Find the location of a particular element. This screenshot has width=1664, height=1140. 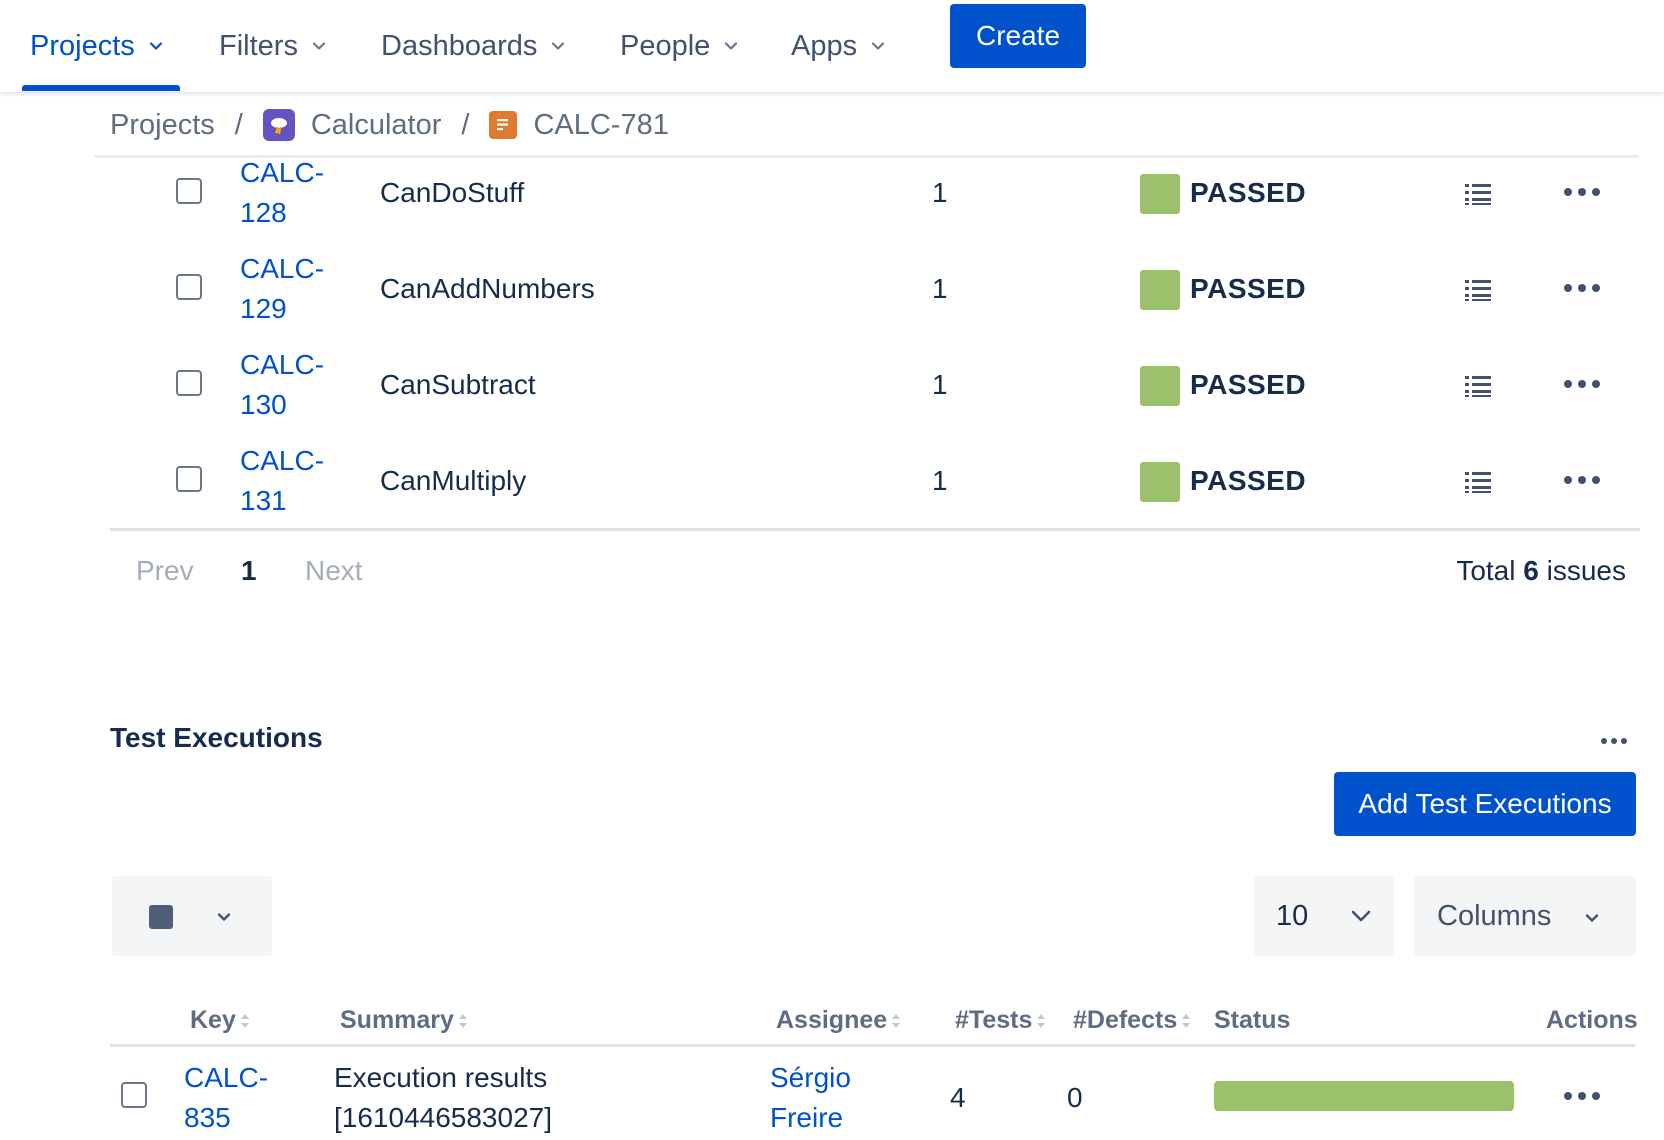

pager-current-page: 1 is located at coordinates (249, 571).